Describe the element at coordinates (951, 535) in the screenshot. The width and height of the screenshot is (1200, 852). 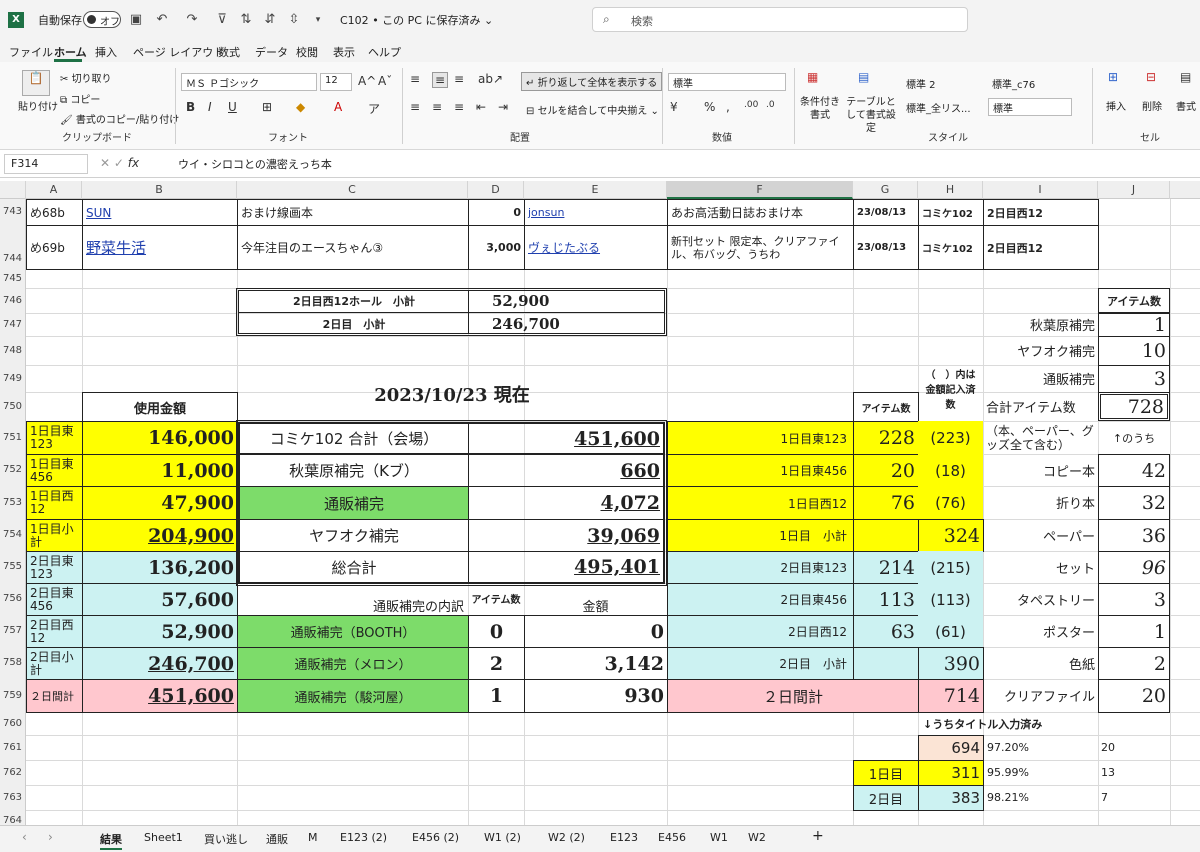
I see `item-filled: 324` at that location.